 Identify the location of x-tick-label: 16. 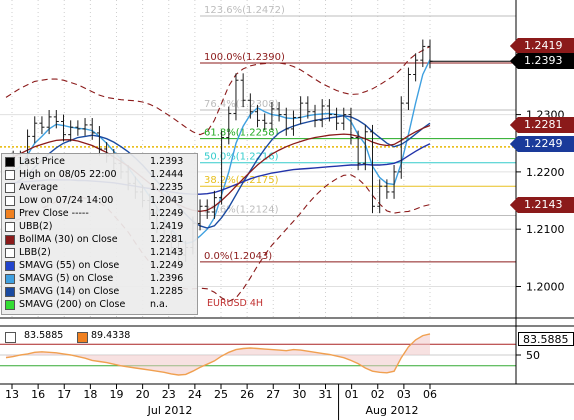
(38, 394).